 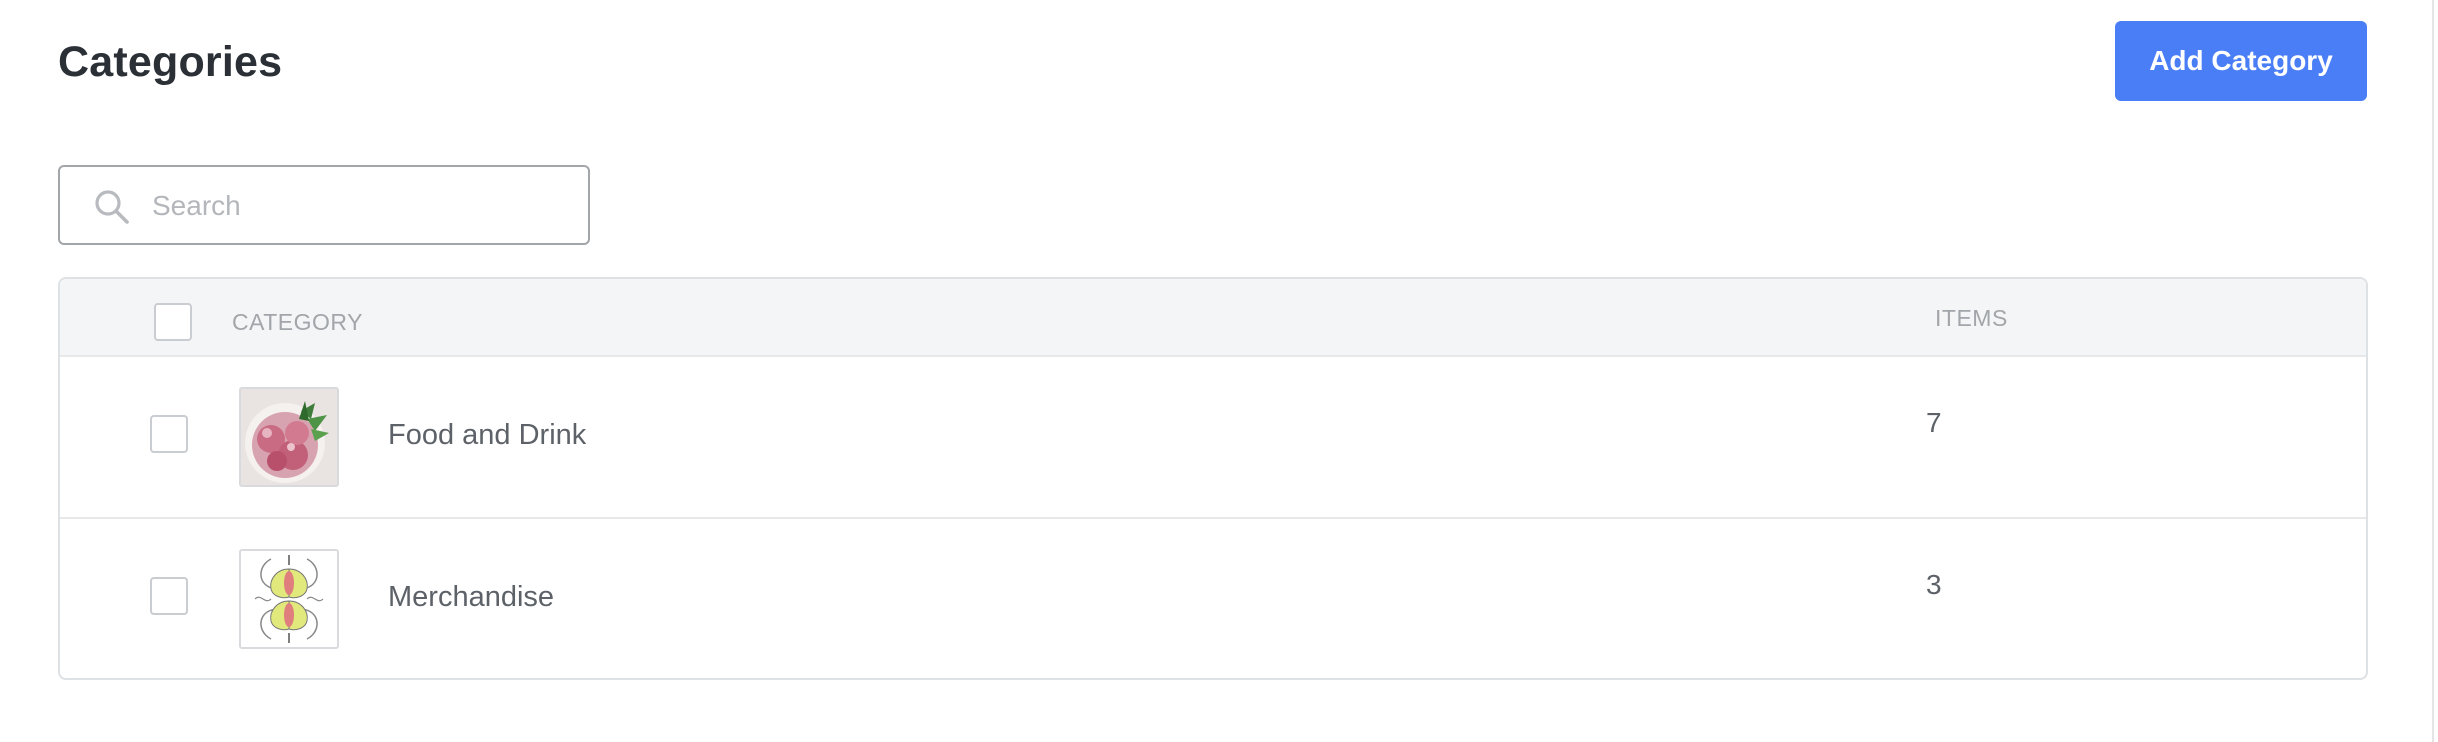 I want to click on pear-pattern-image, so click(x=289, y=599).